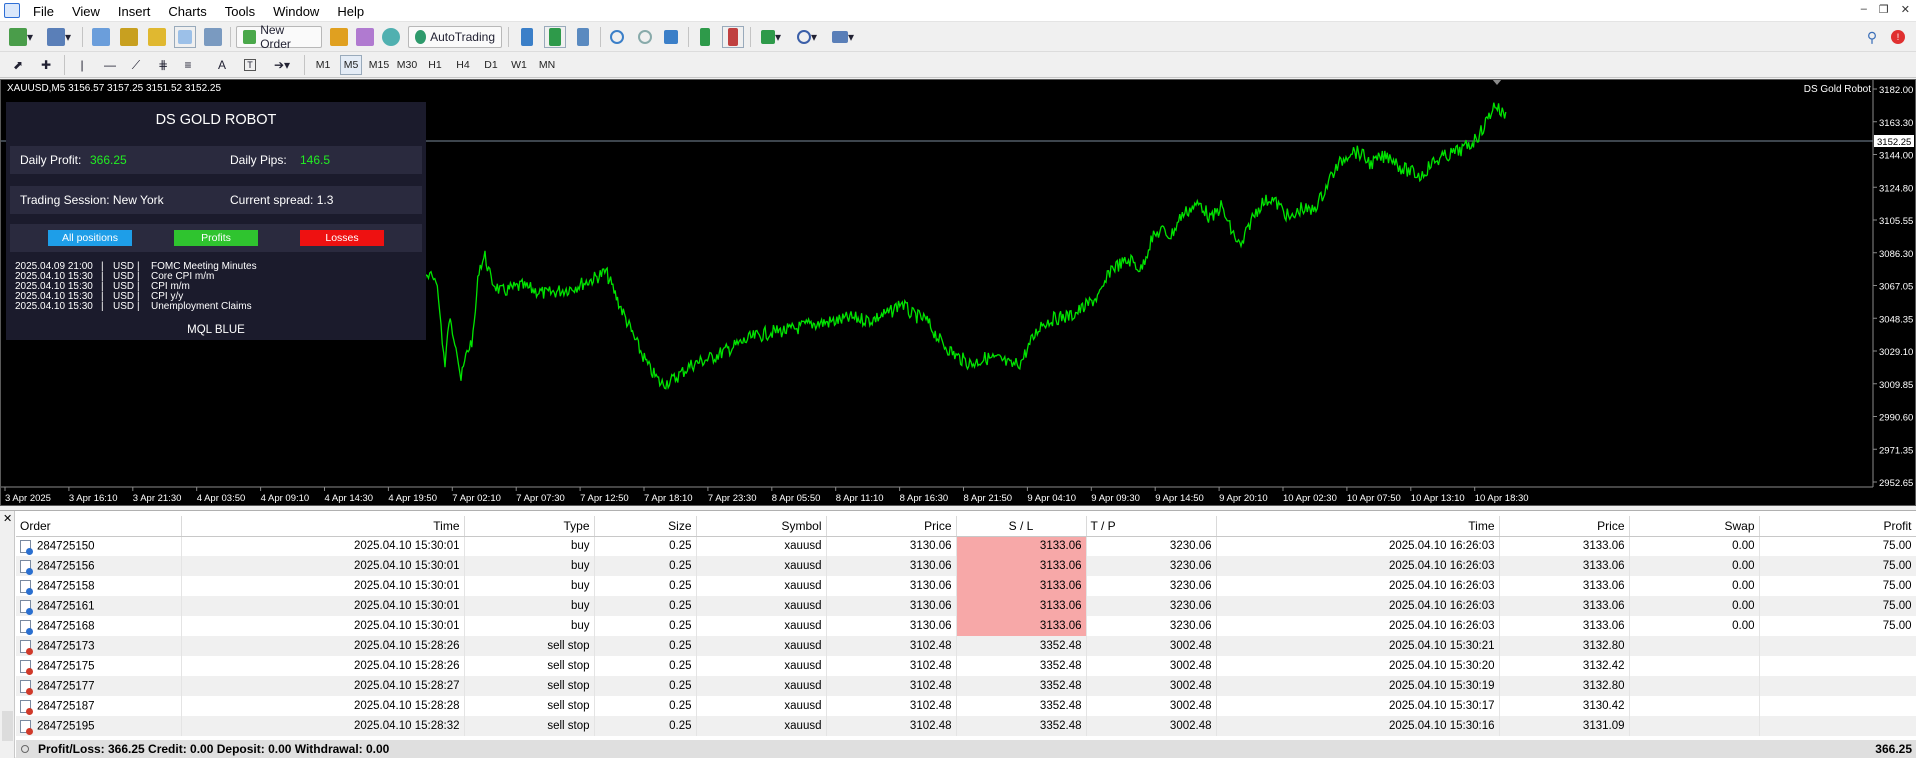 Image resolution: width=1916 pixels, height=758 pixels. What do you see at coordinates (323, 626) in the screenshot?
I see `table-cell: 2025.04.10 15:30:01` at bounding box center [323, 626].